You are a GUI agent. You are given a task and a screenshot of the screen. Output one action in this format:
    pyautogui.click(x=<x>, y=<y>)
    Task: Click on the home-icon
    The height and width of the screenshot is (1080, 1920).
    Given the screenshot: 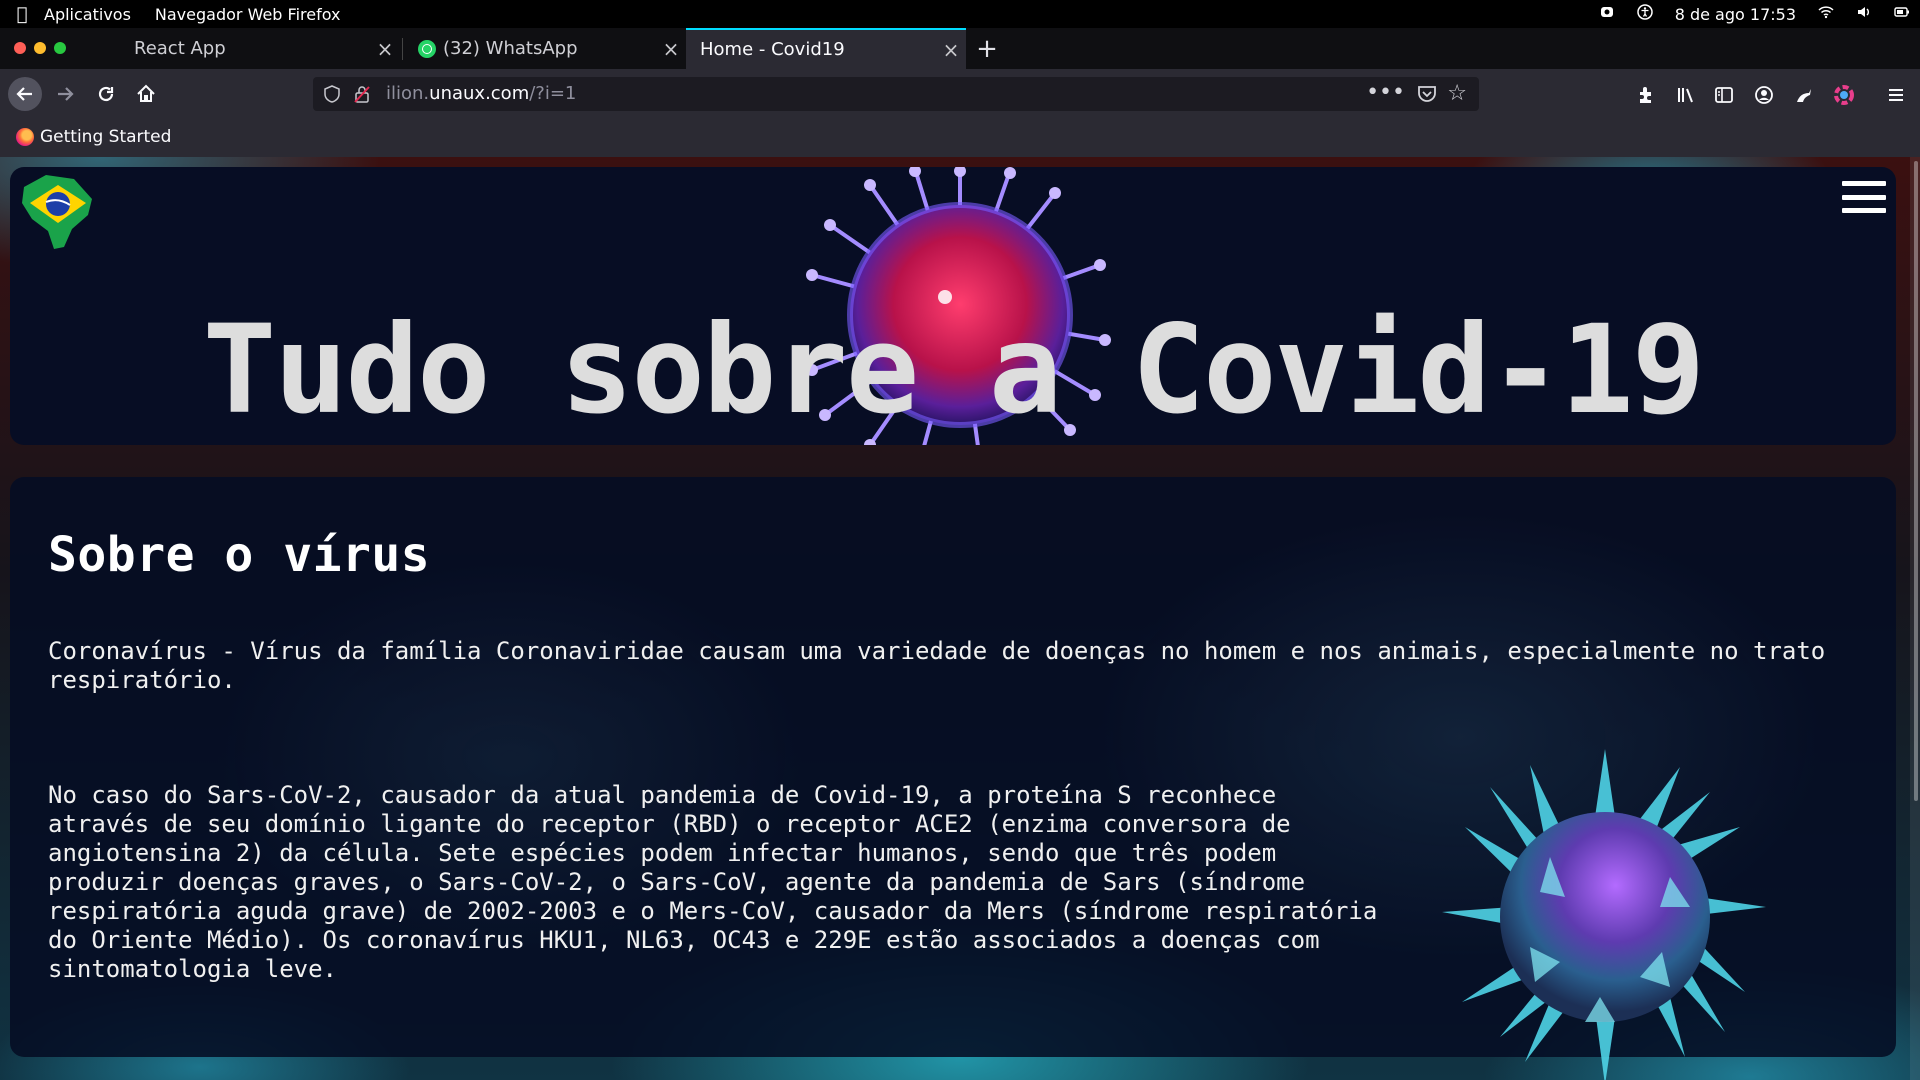 What is the action you would take?
    pyautogui.click(x=146, y=93)
    